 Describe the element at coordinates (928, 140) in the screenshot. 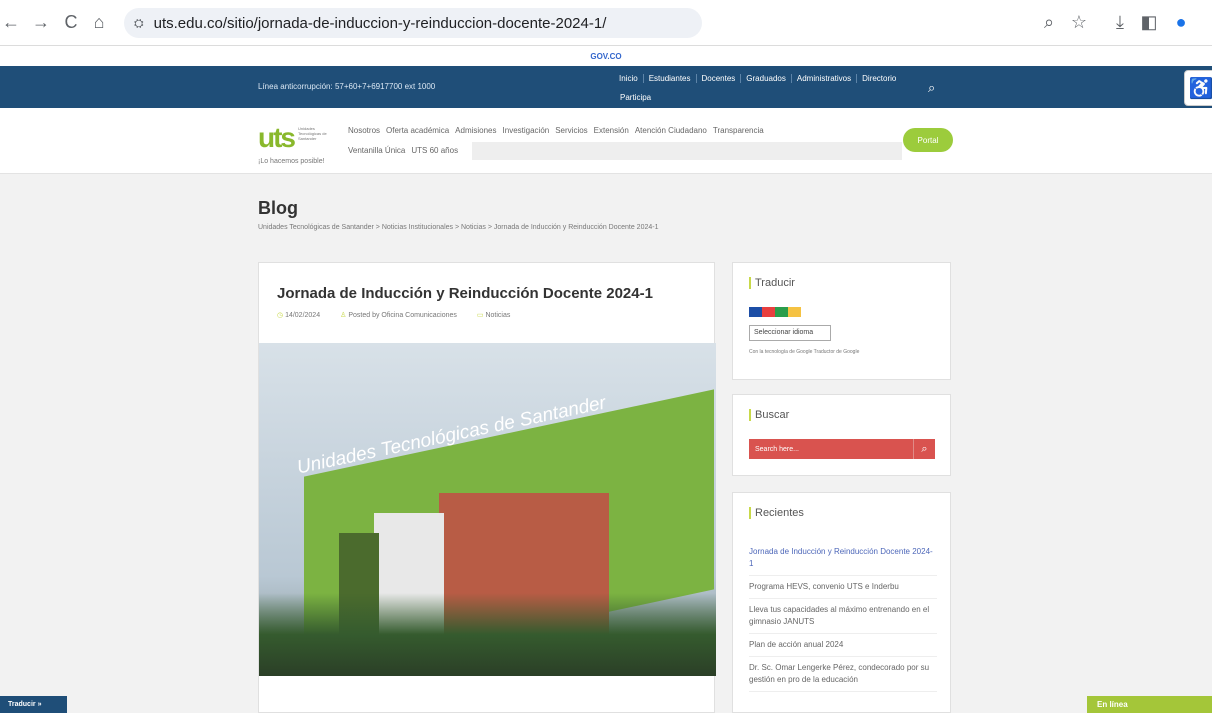

I see `portal-button: Portal` at that location.